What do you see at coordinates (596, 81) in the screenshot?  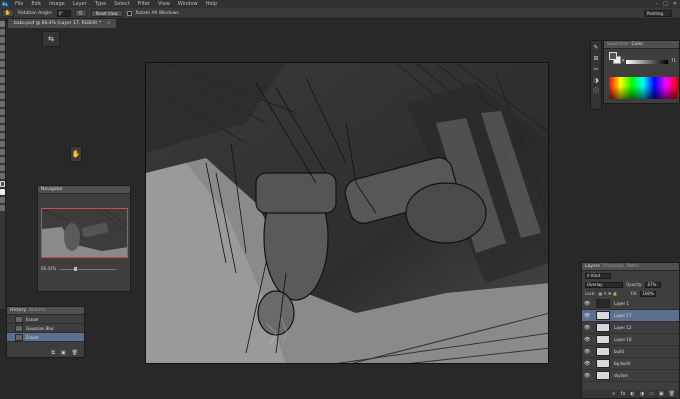 I see `adjustments-icon: ◑` at bounding box center [596, 81].